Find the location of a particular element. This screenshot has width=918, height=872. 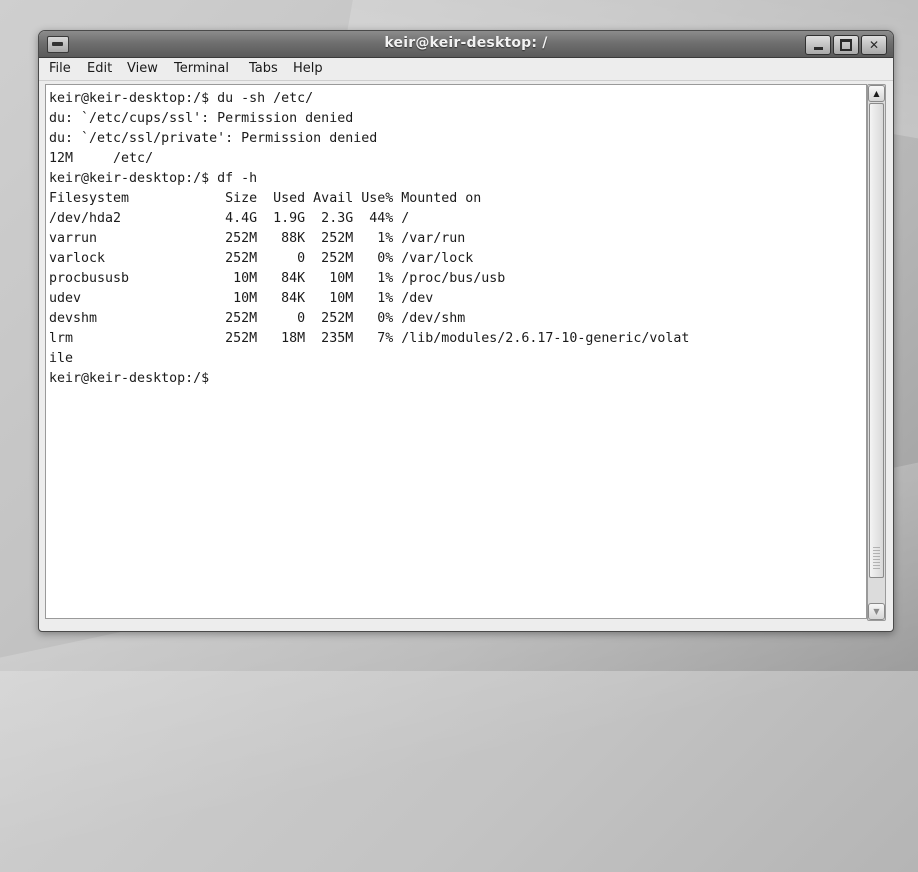

menu-view: View is located at coordinates (142, 68).